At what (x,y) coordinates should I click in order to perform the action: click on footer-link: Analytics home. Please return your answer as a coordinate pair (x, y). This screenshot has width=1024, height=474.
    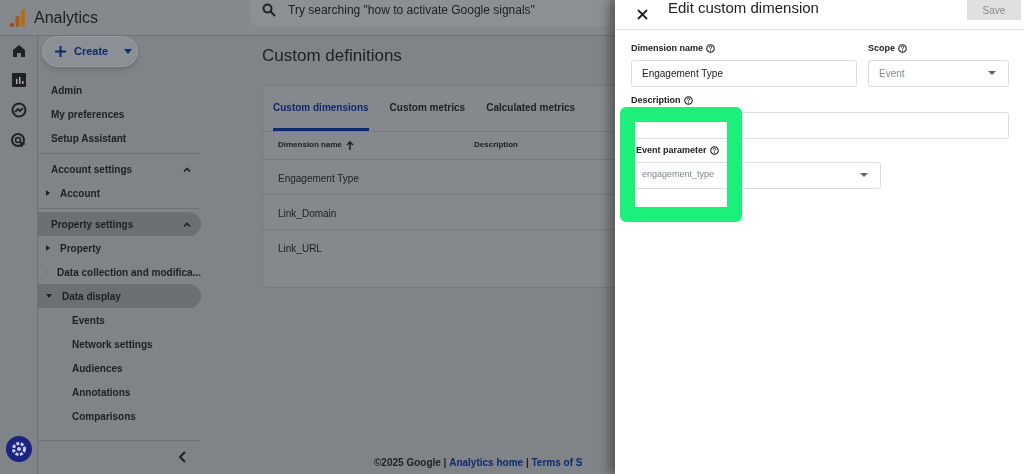
    Looking at the image, I should click on (486, 462).